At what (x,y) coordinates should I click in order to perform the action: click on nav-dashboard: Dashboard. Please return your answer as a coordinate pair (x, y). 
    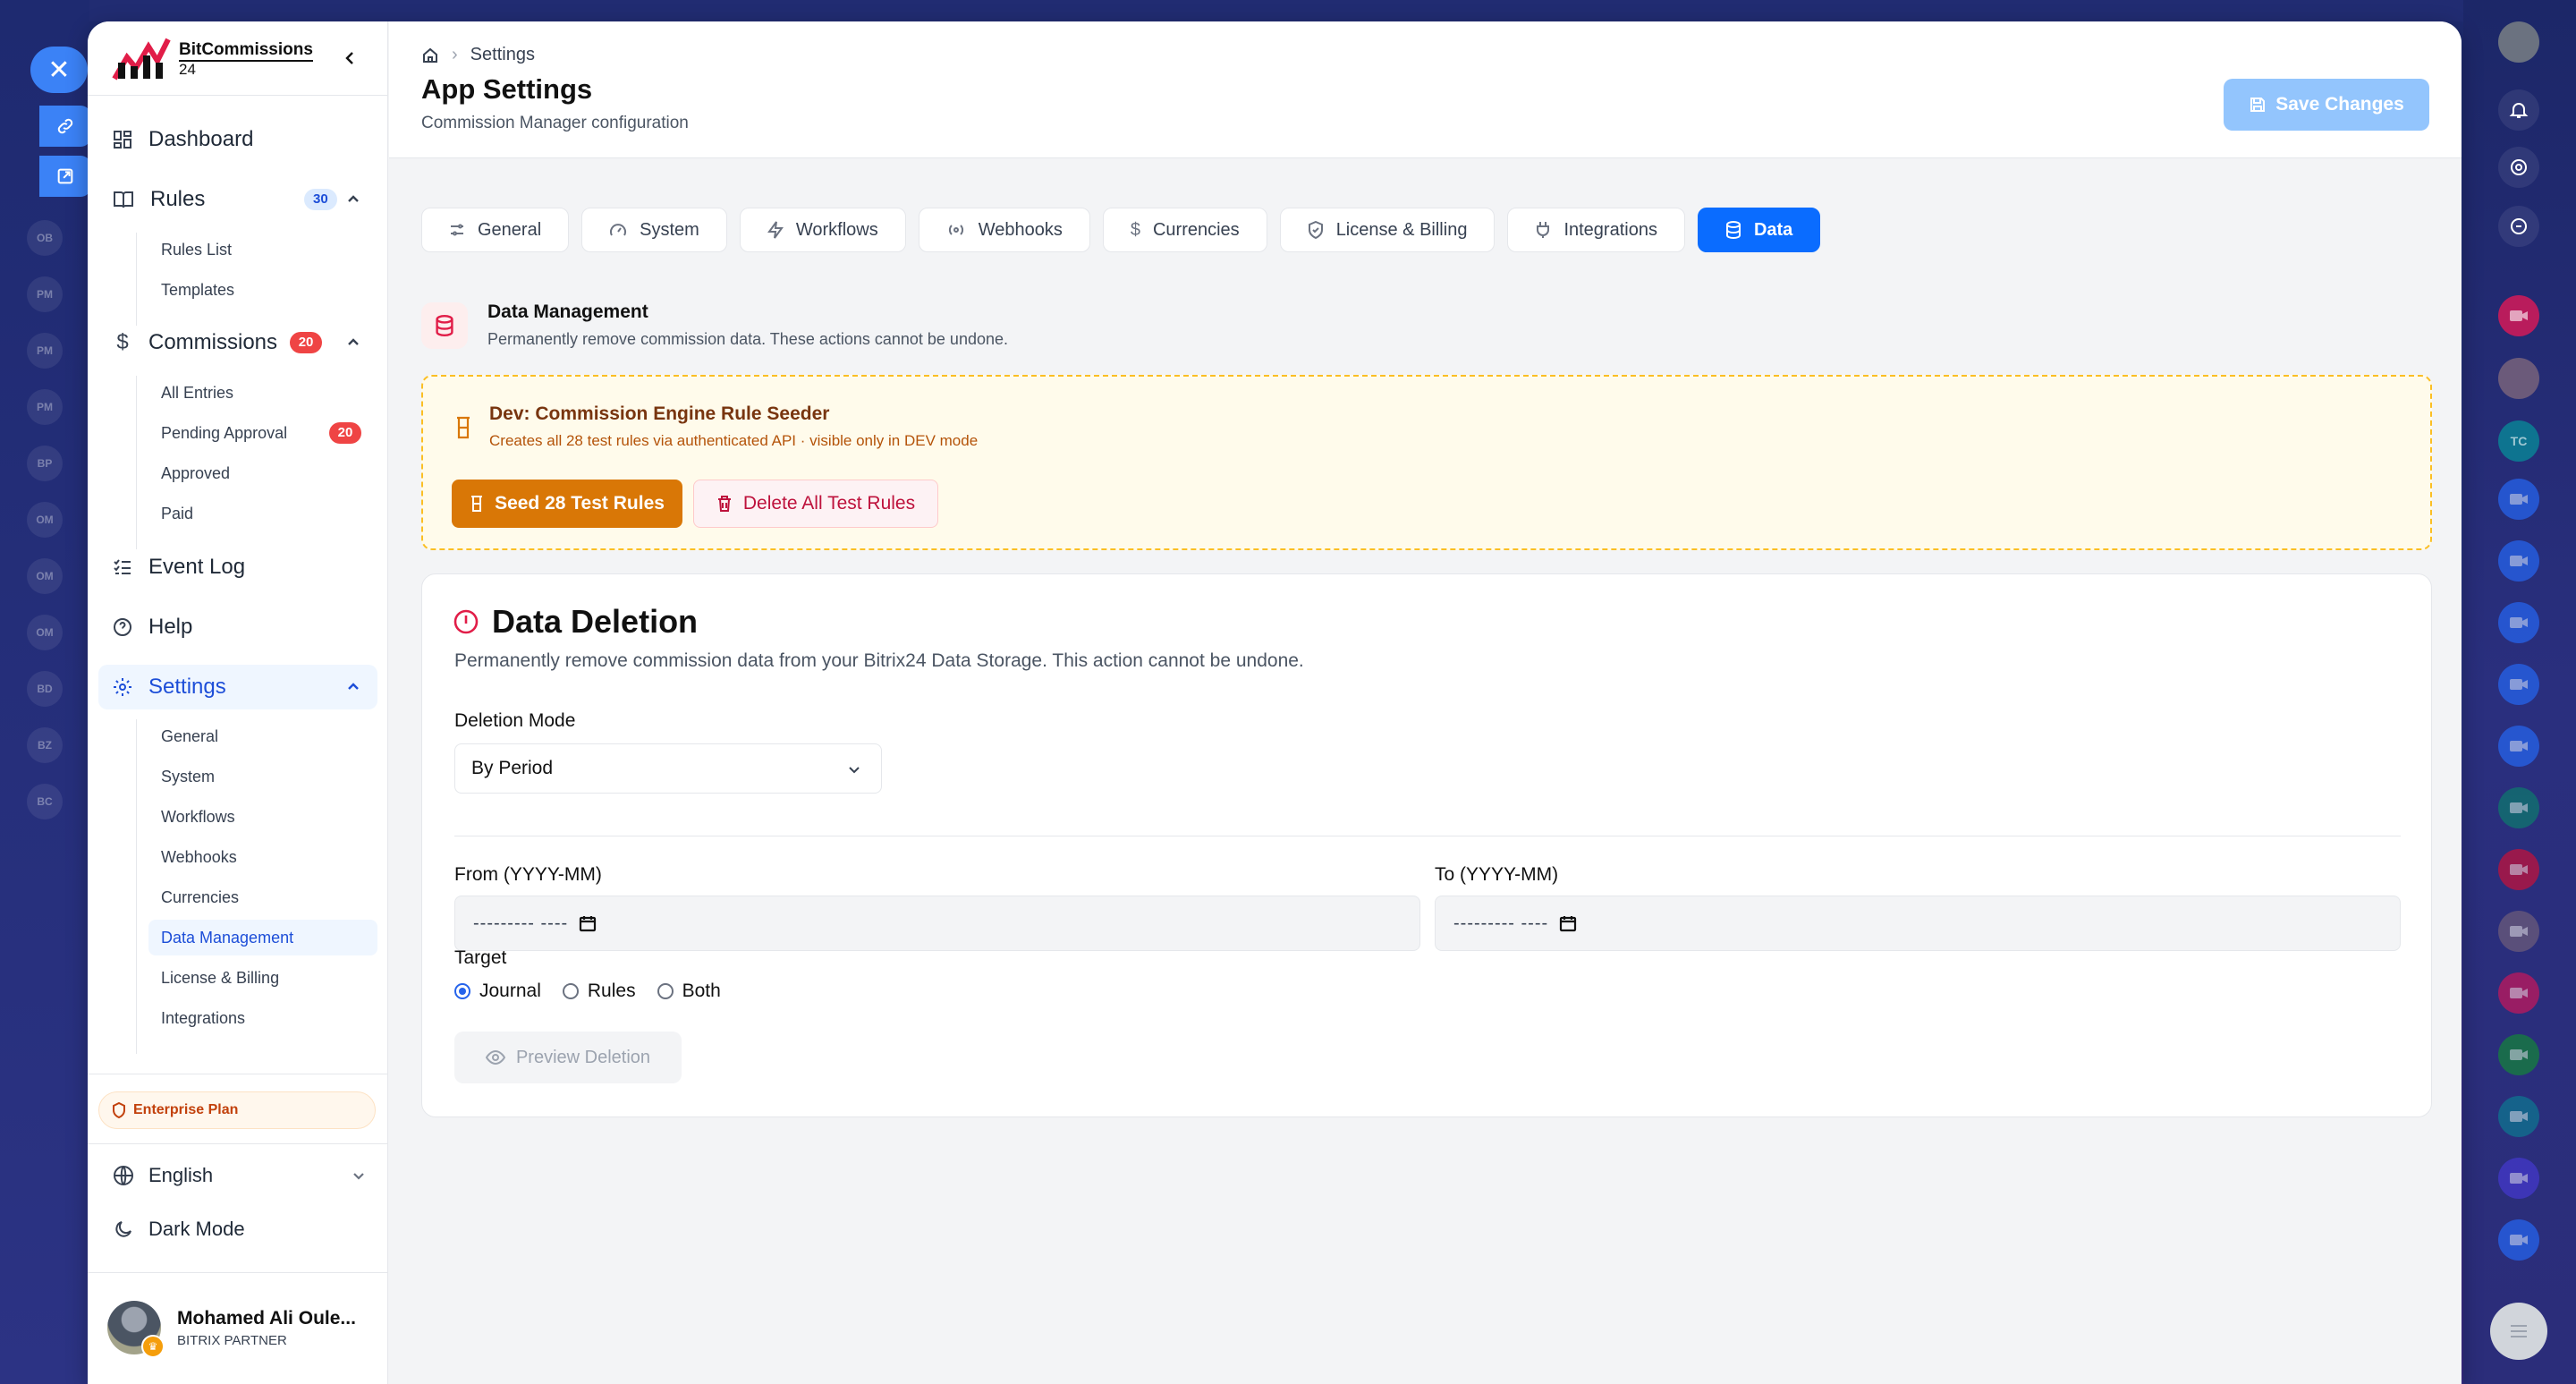
    Looking at the image, I should click on (237, 139).